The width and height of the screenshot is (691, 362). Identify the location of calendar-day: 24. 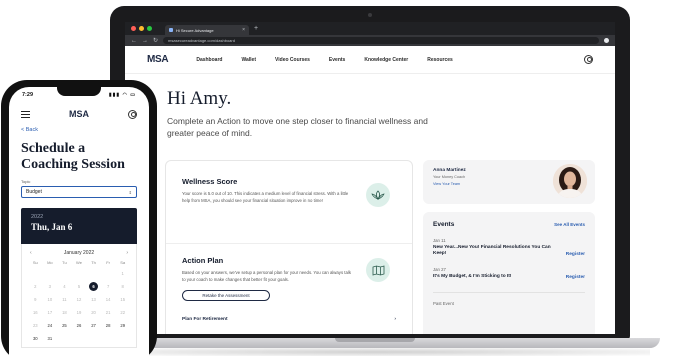
(50, 325).